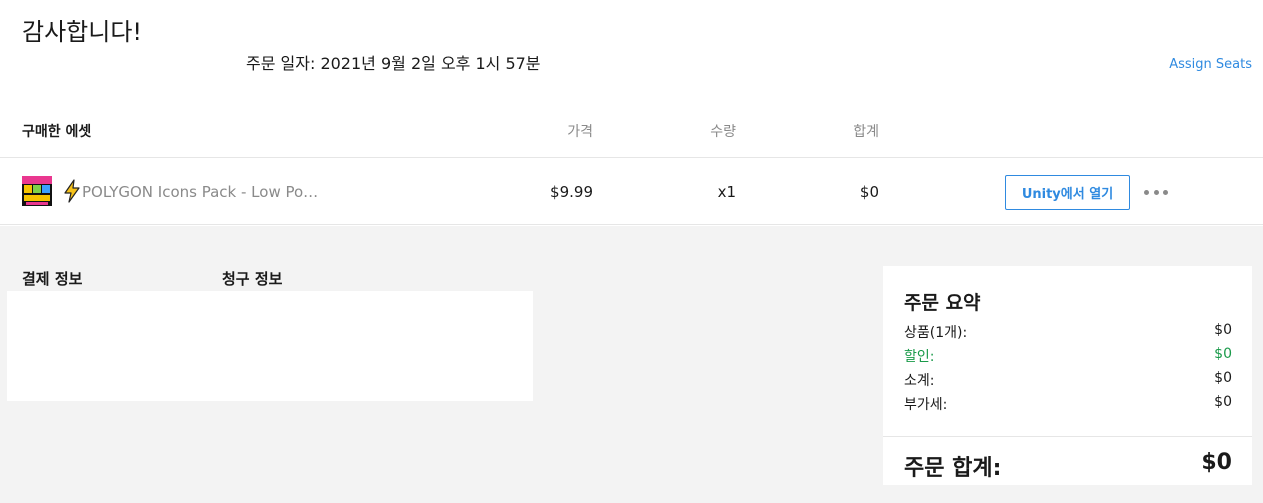 This screenshot has height=503, width=1263. Describe the element at coordinates (936, 333) in the screenshot. I see `summary-items-label: 상품(1개):` at that location.